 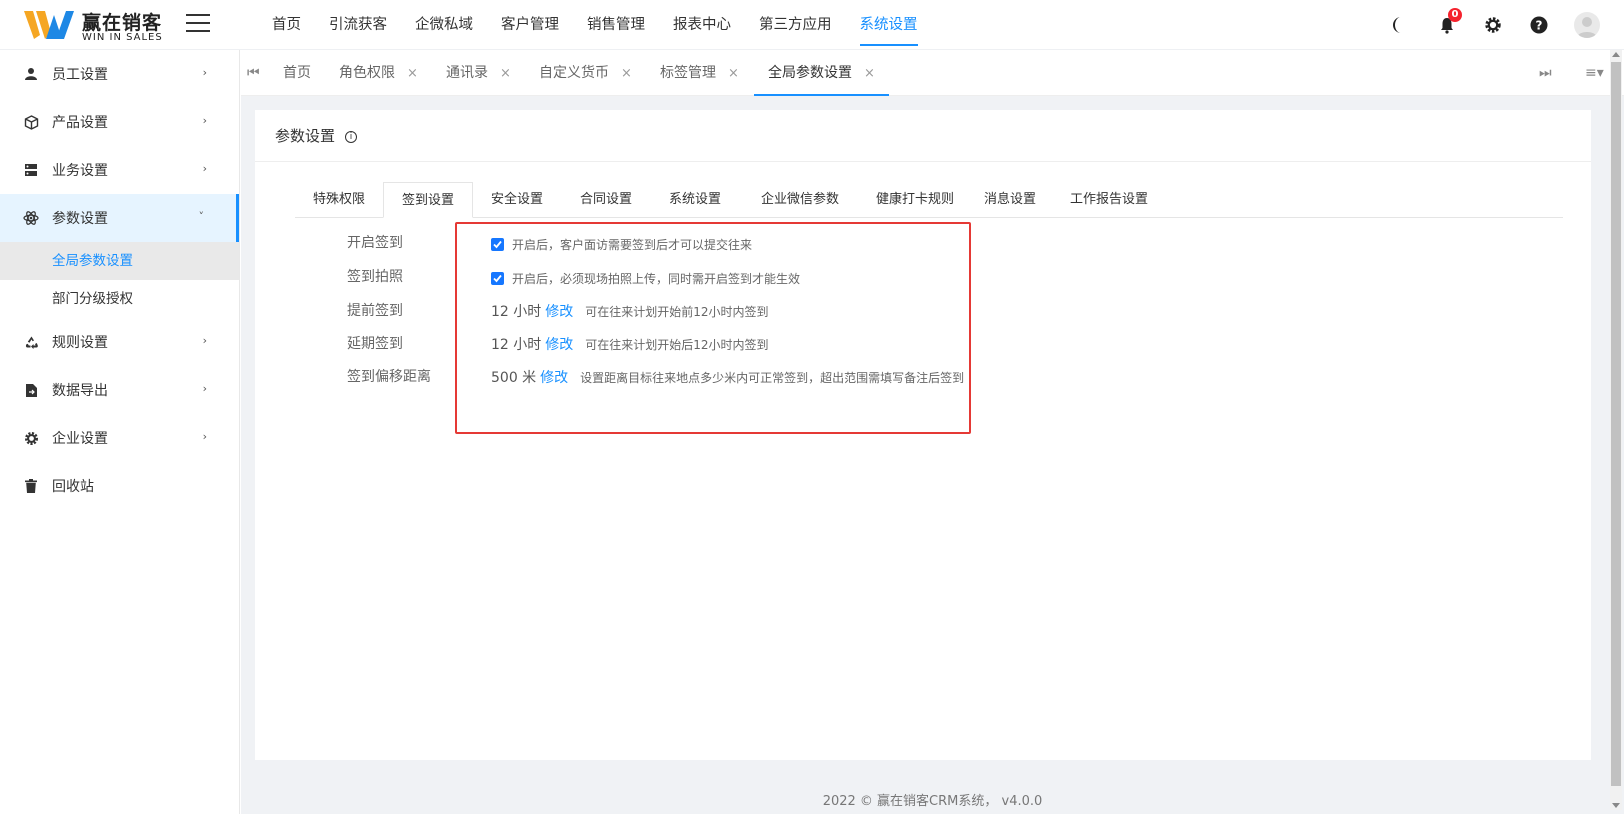 What do you see at coordinates (119, 218) in the screenshot?
I see `sidebar-item-parameter-settings: 参数设置 ˅` at bounding box center [119, 218].